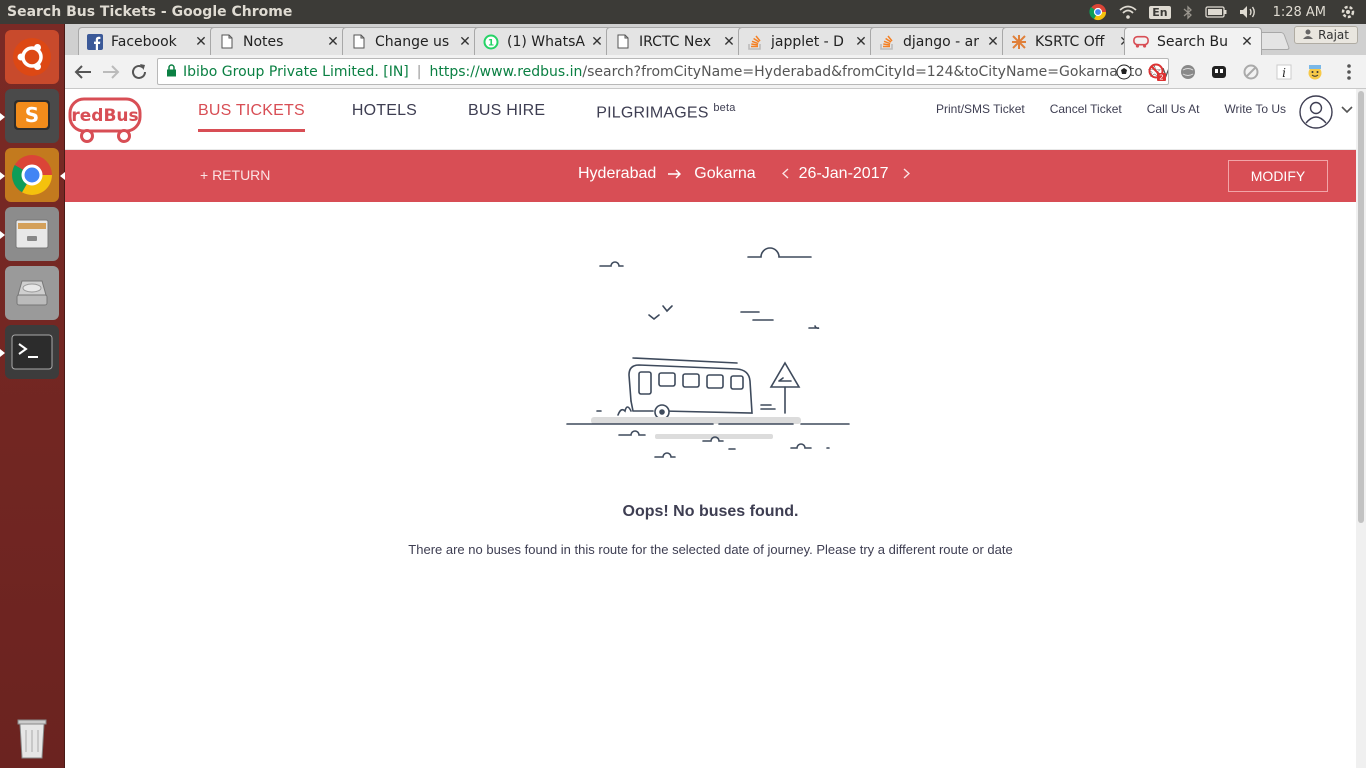 The height and width of the screenshot is (768, 1366). Describe the element at coordinates (906, 174) in the screenshot. I see `next-date-icon` at that location.